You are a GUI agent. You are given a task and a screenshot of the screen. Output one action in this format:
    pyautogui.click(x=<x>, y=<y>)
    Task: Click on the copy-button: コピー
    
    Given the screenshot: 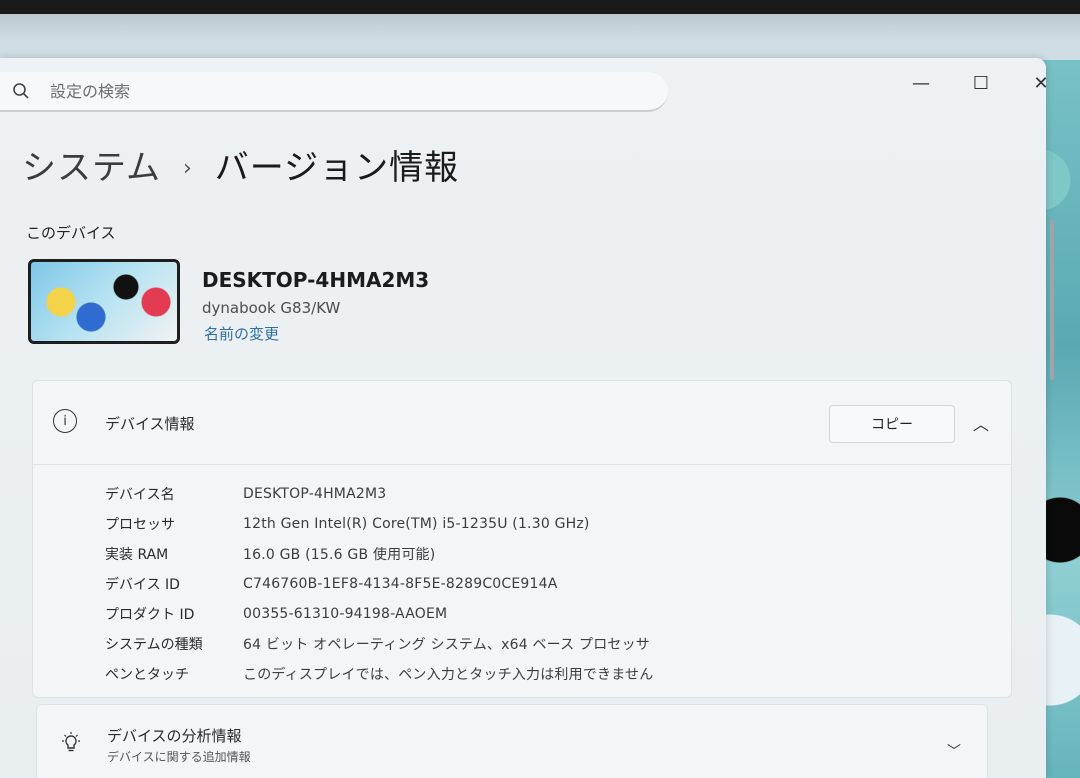 What is the action you would take?
    pyautogui.click(x=892, y=424)
    